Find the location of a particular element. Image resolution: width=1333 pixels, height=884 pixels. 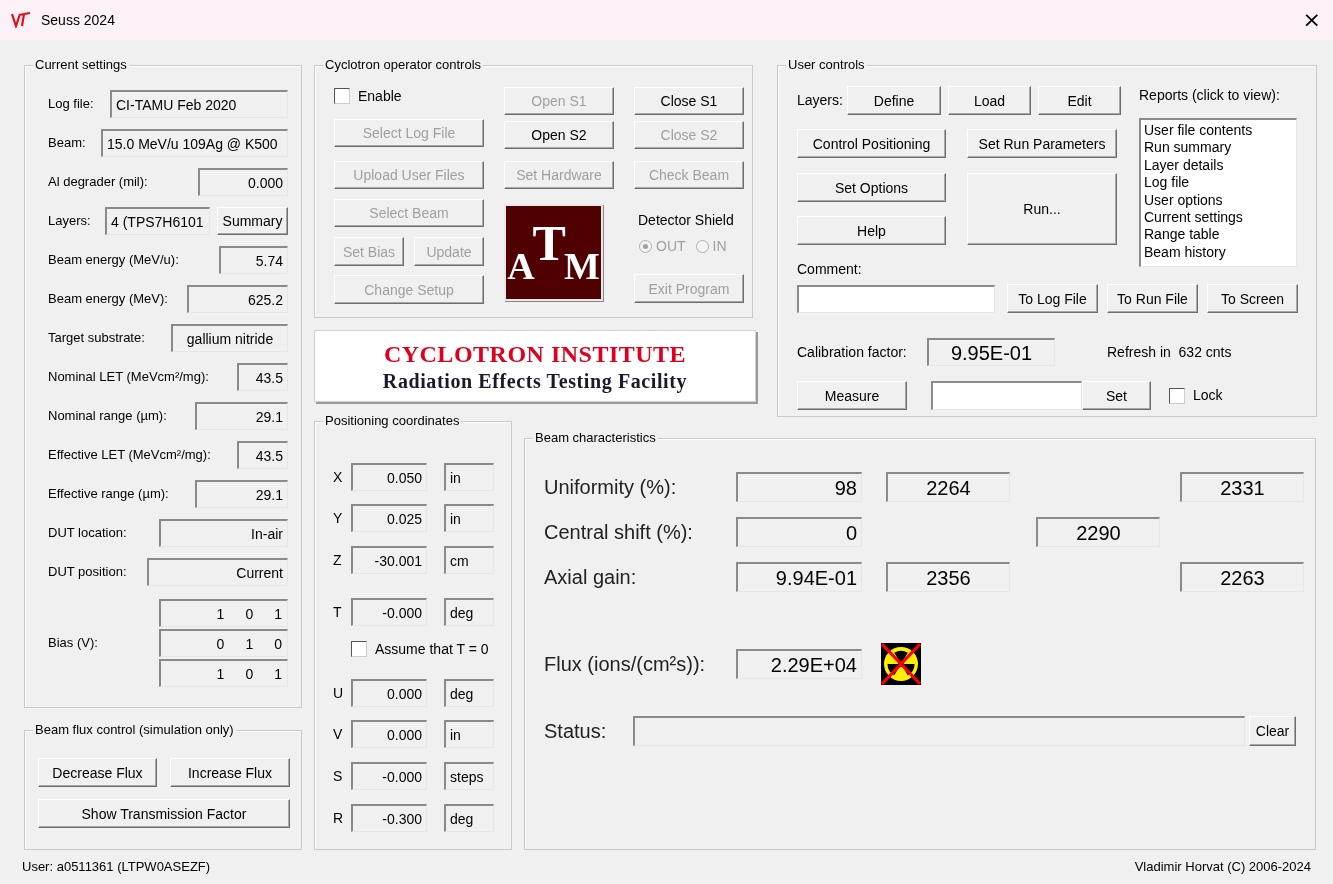

set-button: Set is located at coordinates (1116, 395).